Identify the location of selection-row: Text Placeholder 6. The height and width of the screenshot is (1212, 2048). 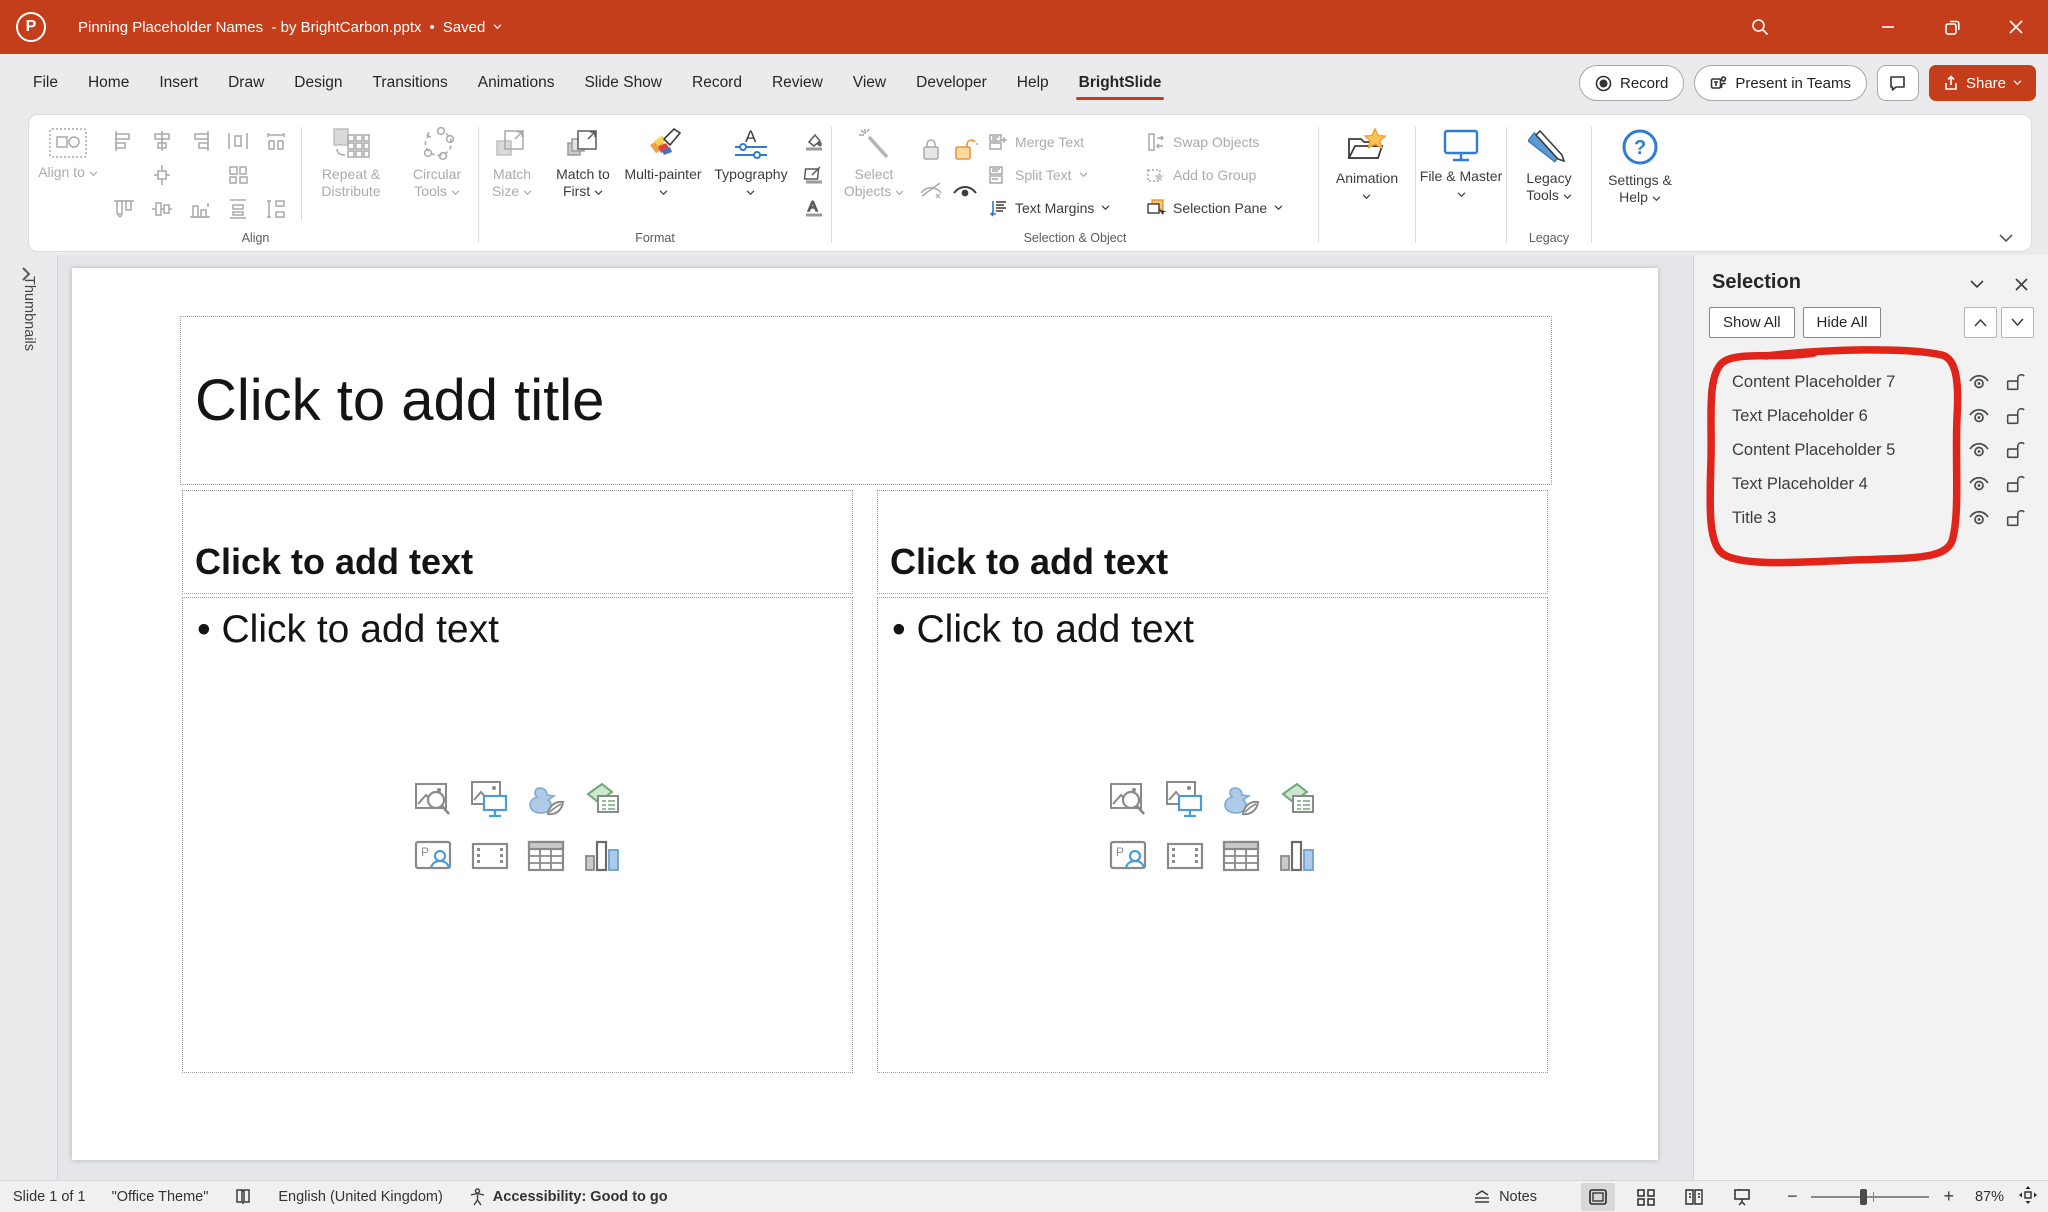
(1871, 416).